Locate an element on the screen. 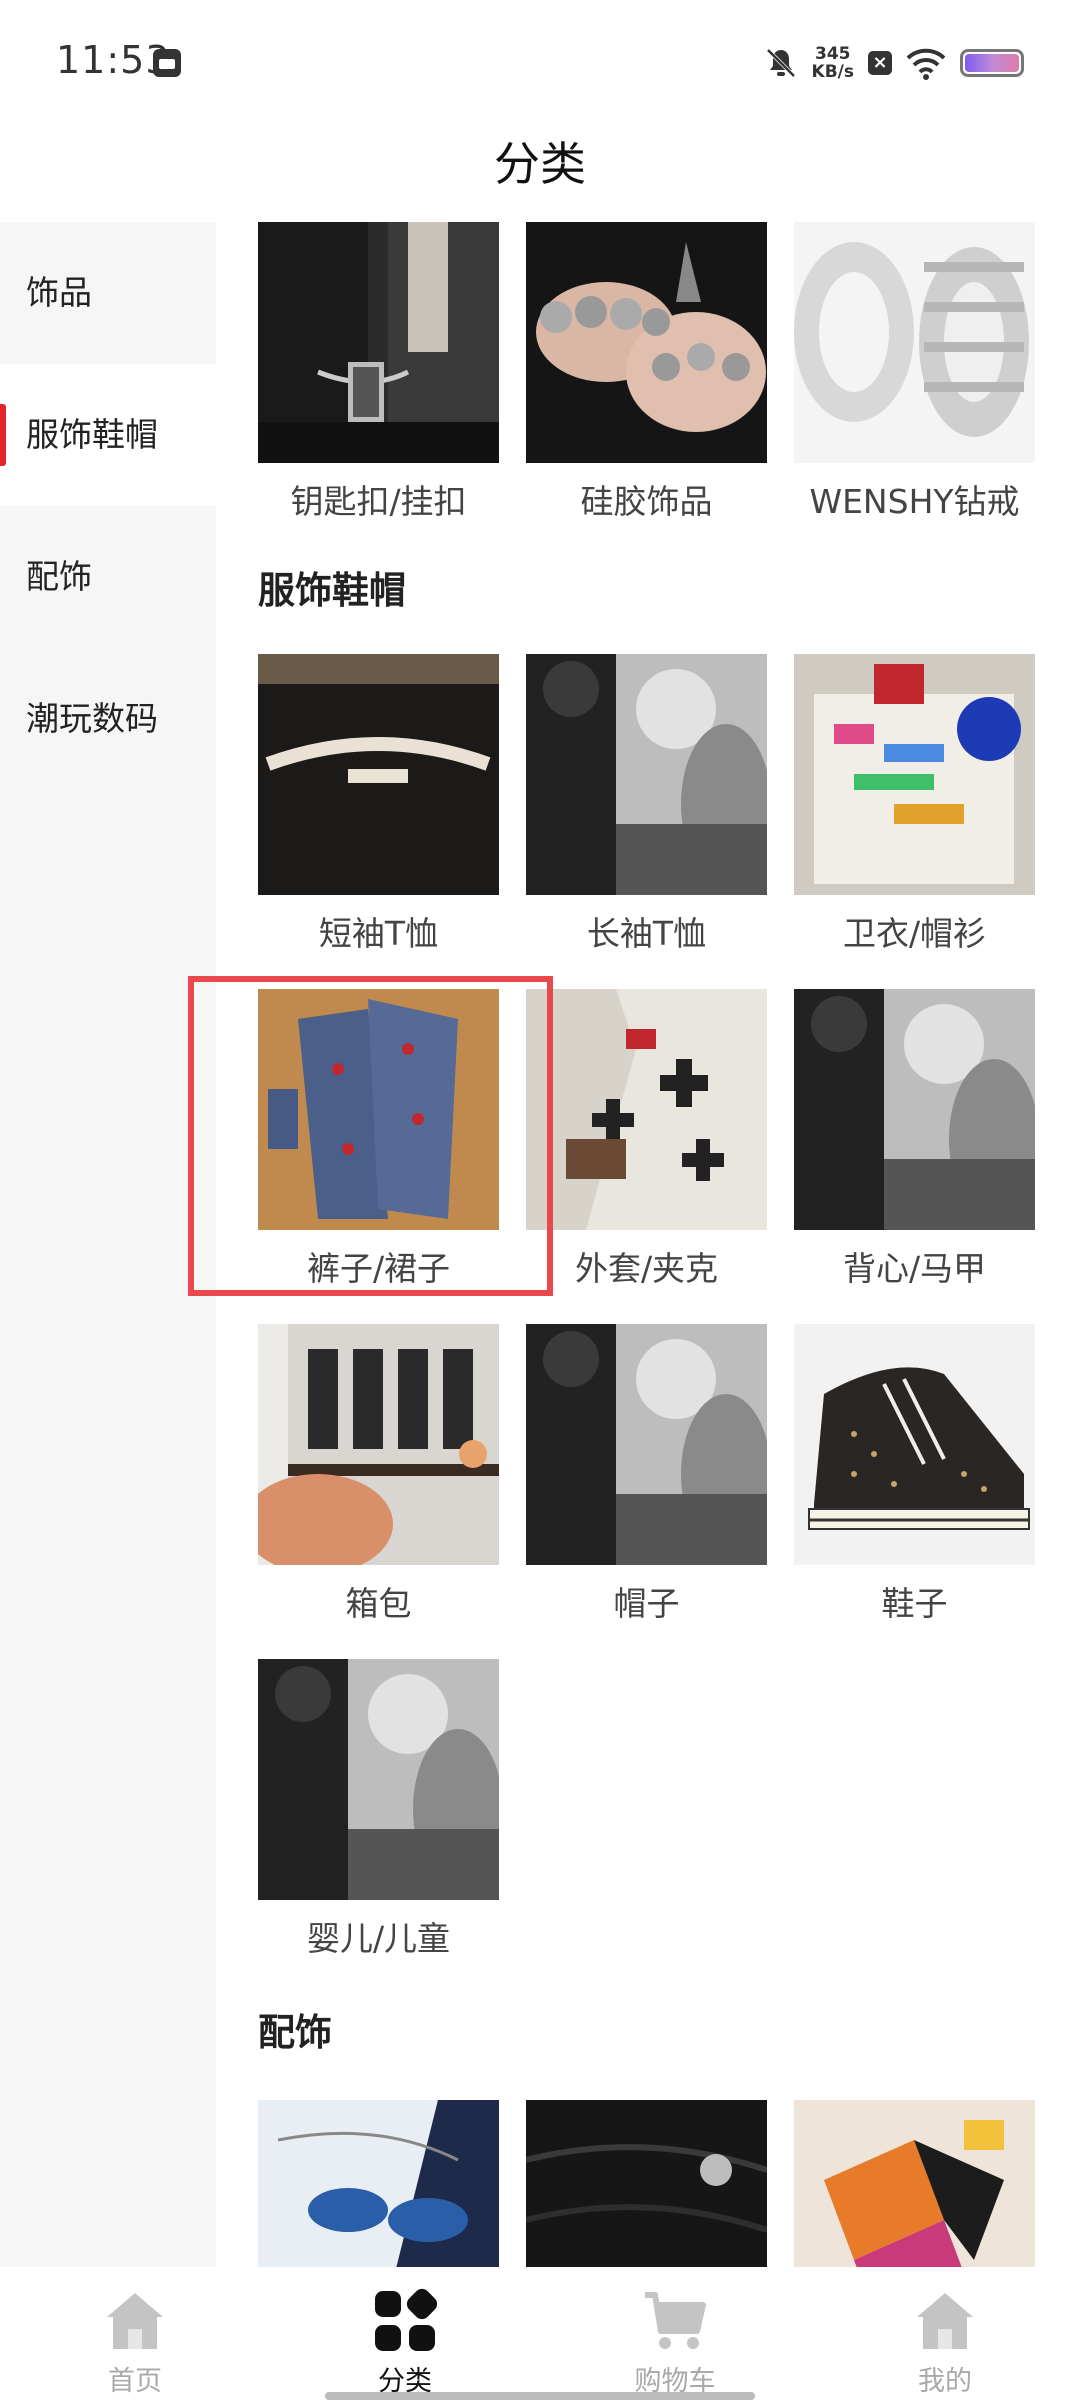 The image size is (1080, 2408). category-tile: WENSHY钻戒 is located at coordinates (914, 372).